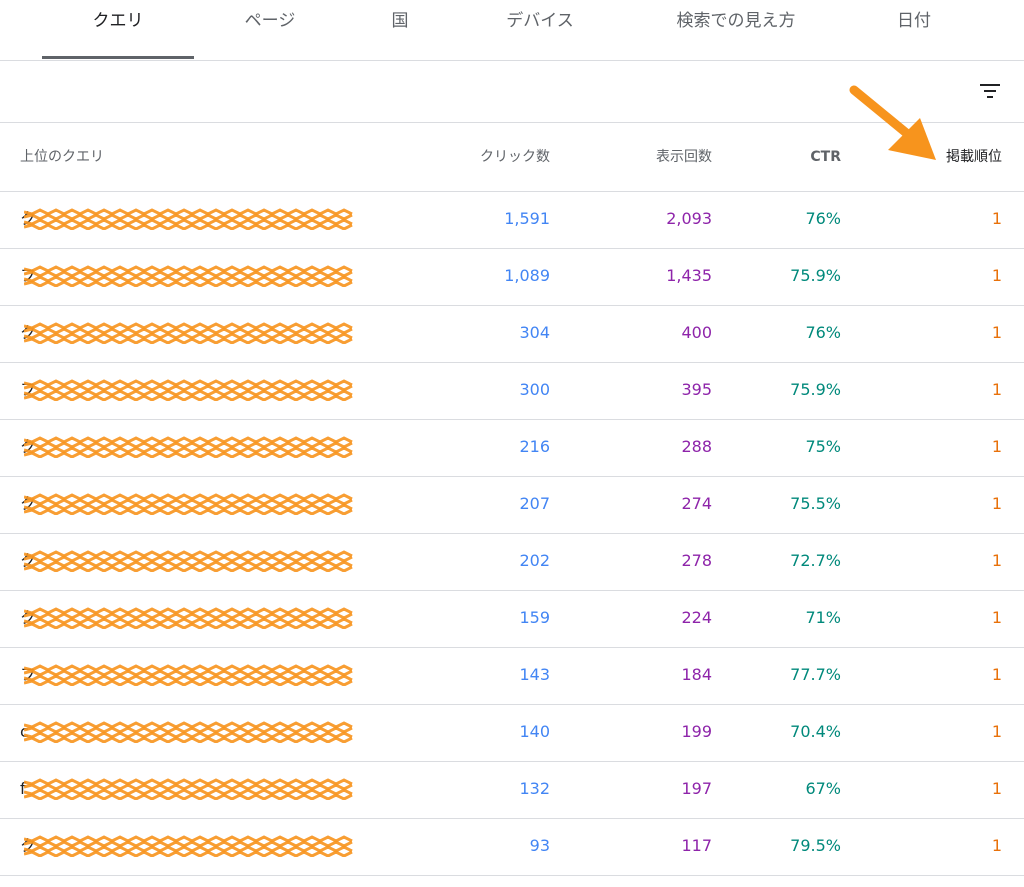  Describe the element at coordinates (815, 845) in the screenshot. I see `ctr-cell: 79.5%` at that location.